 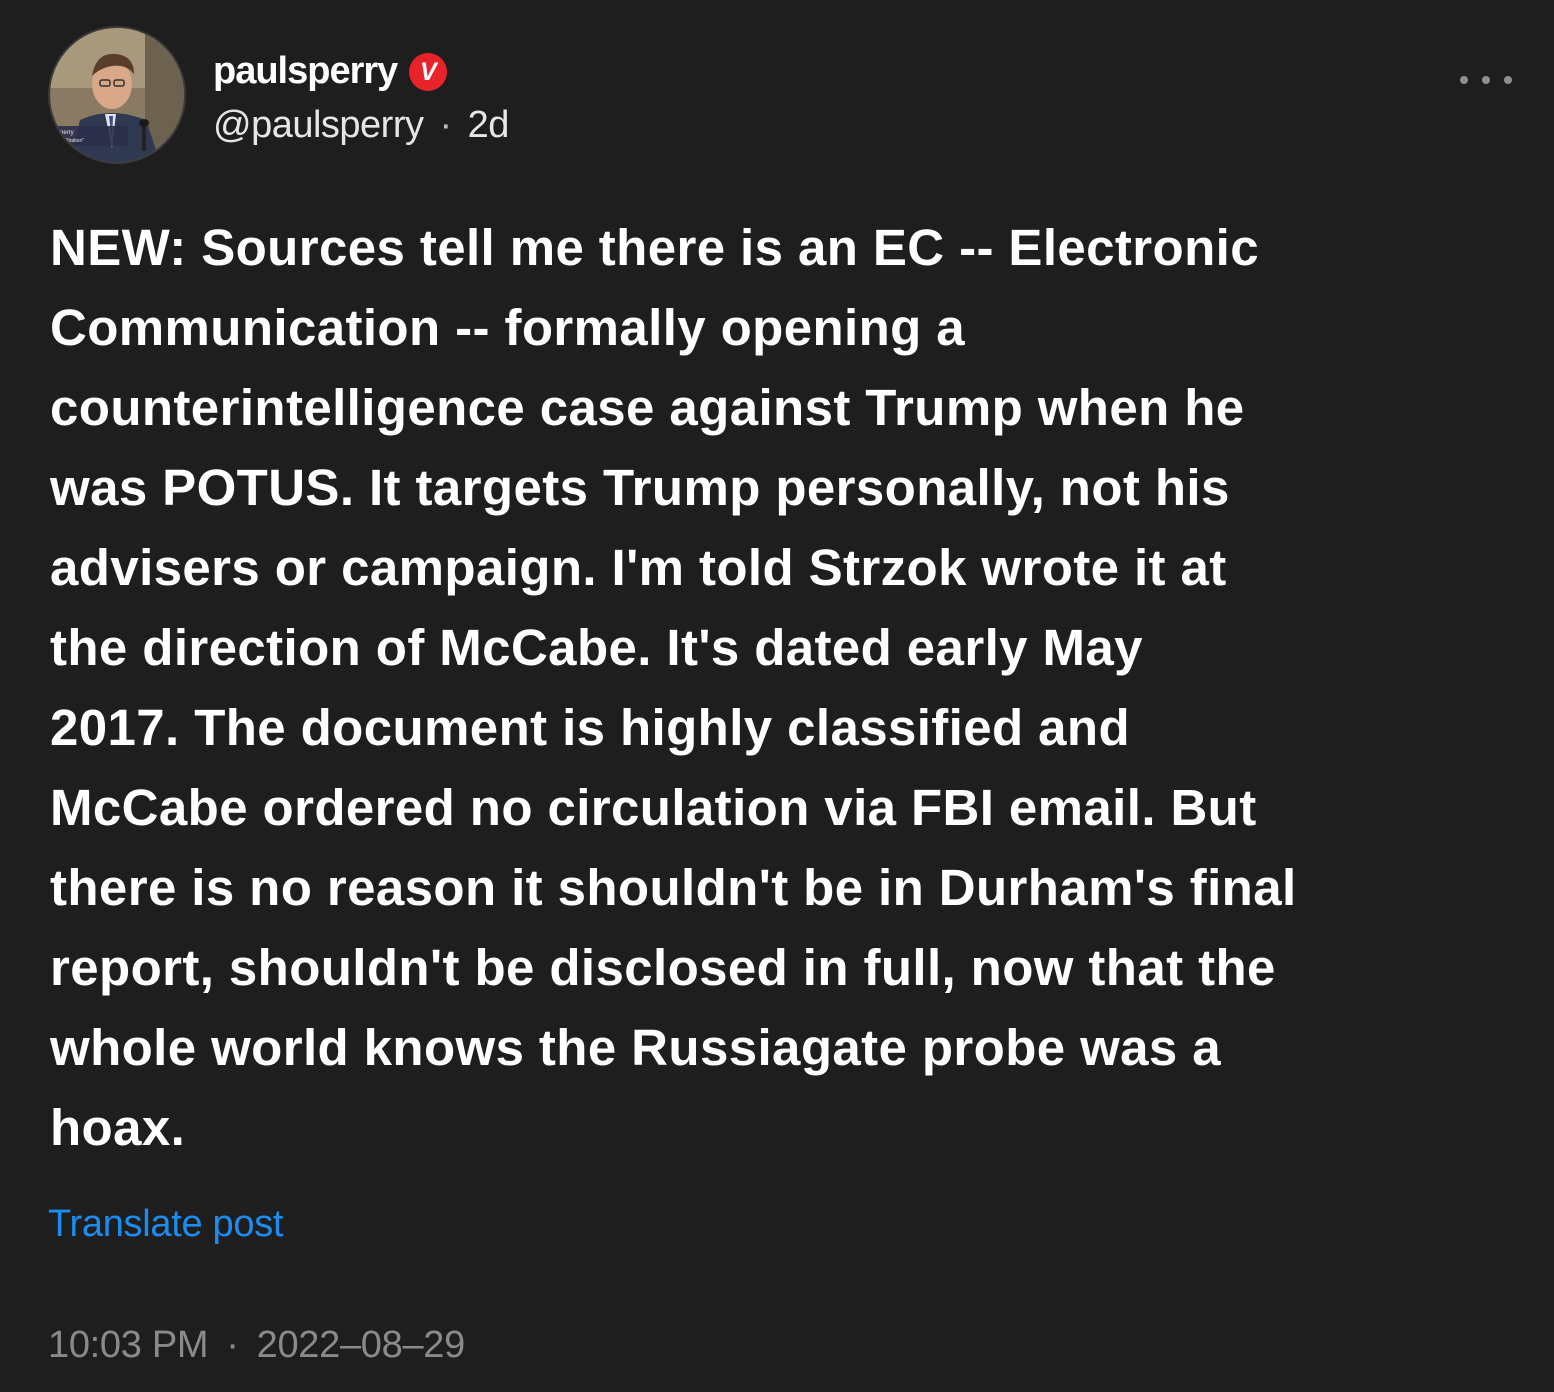 What do you see at coordinates (488, 124) in the screenshot?
I see `relative-time: 2d` at bounding box center [488, 124].